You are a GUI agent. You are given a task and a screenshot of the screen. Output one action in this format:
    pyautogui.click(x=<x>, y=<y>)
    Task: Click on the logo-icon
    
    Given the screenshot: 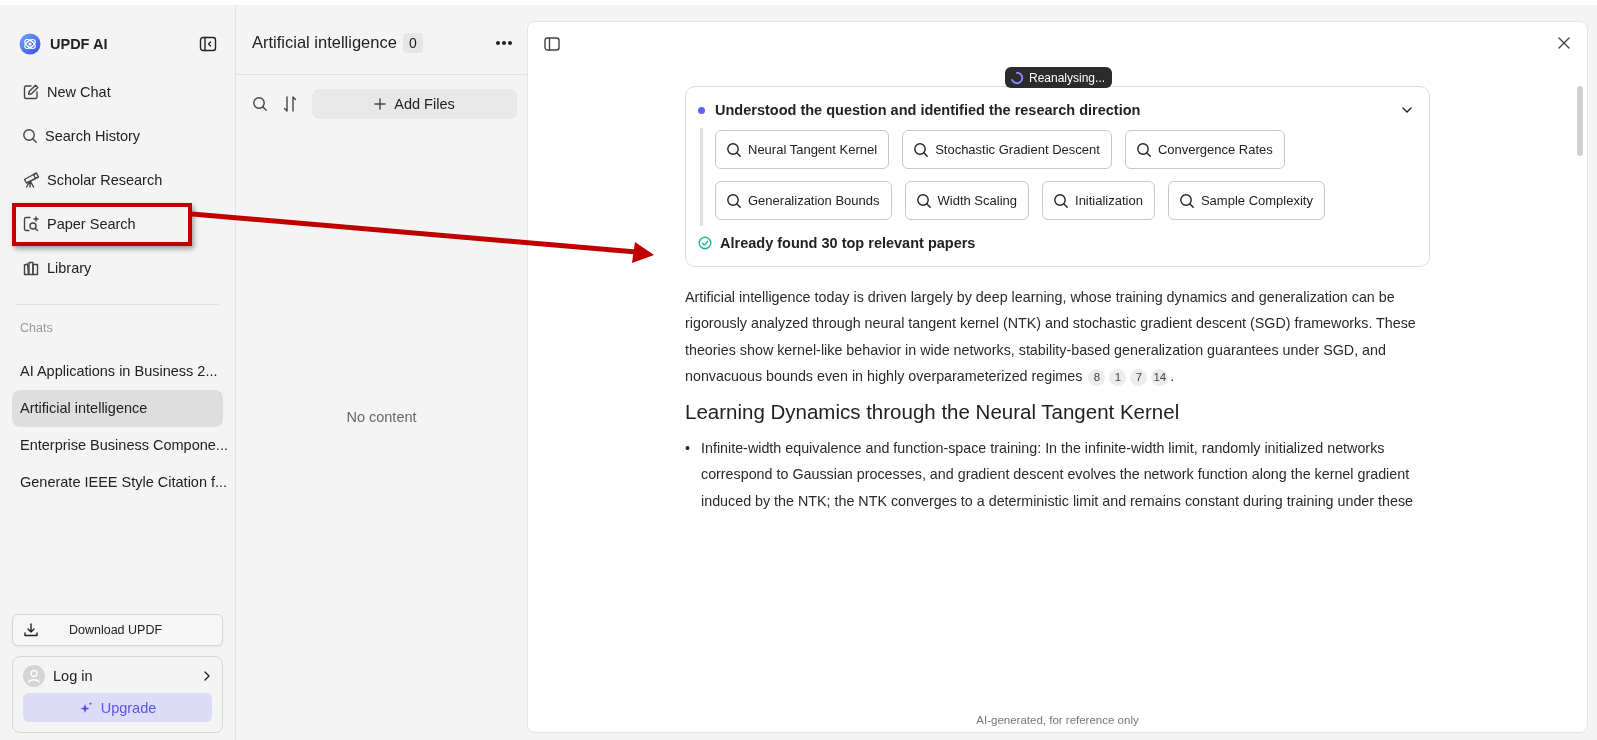 What is the action you would take?
    pyautogui.click(x=30, y=44)
    